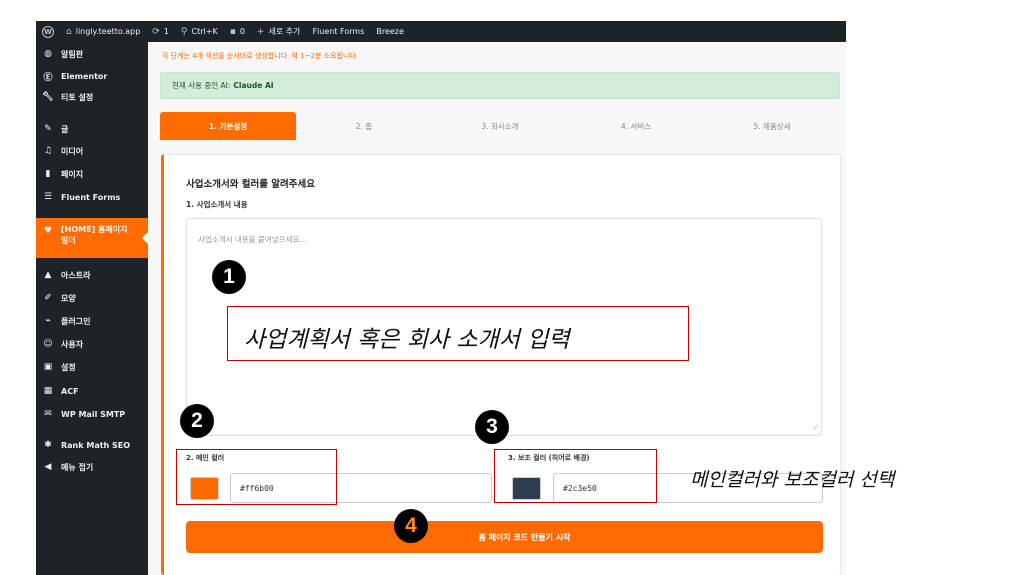 The height and width of the screenshot is (575, 1014). I want to click on site-name-link: ⌂ lingly.teetto.app, so click(103, 31).